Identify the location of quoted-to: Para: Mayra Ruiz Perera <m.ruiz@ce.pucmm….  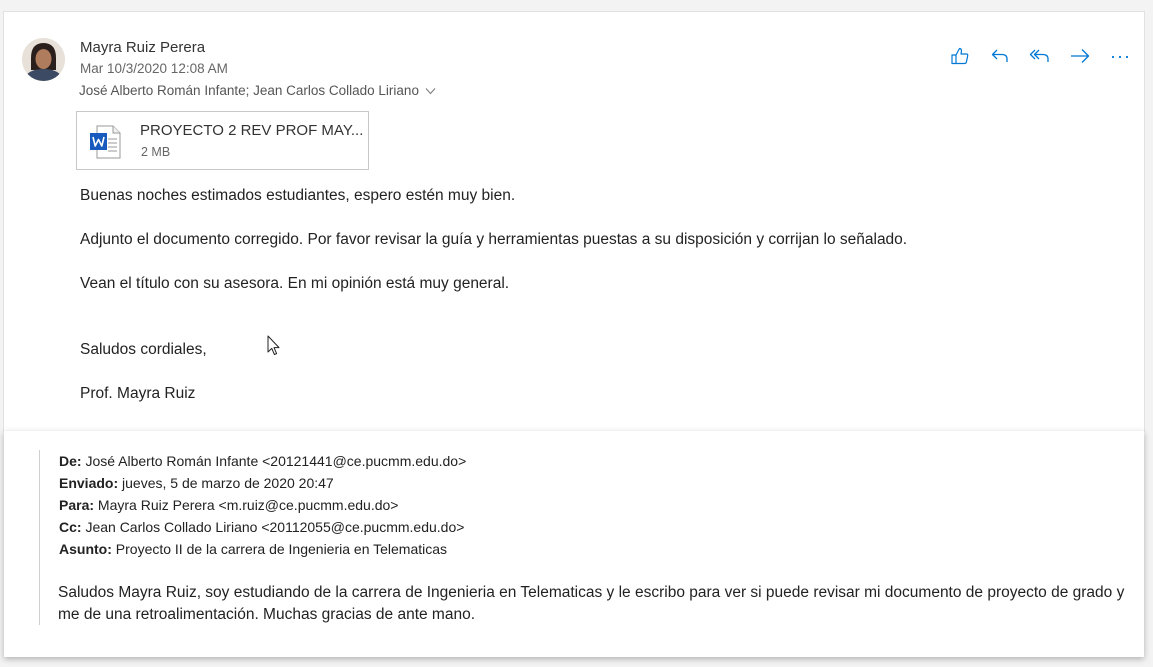
(229, 505).